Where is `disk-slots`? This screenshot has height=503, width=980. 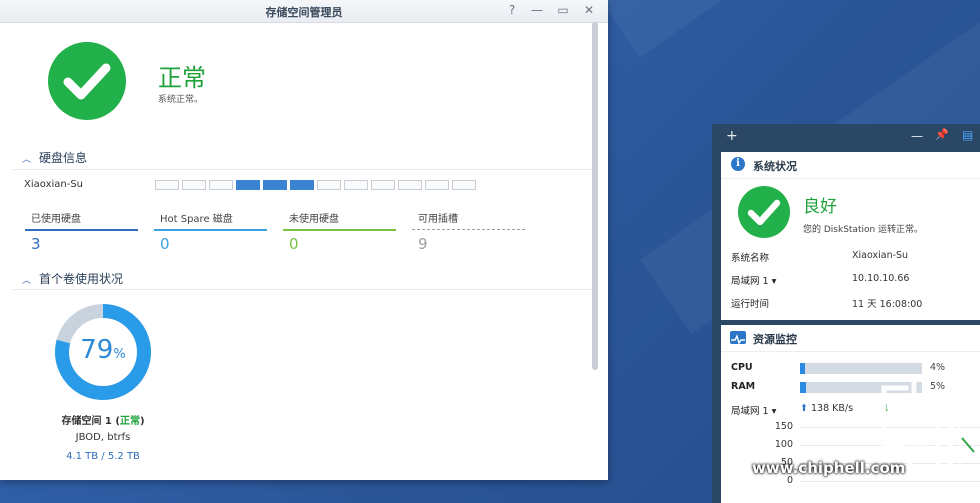 disk-slots is located at coordinates (315, 185).